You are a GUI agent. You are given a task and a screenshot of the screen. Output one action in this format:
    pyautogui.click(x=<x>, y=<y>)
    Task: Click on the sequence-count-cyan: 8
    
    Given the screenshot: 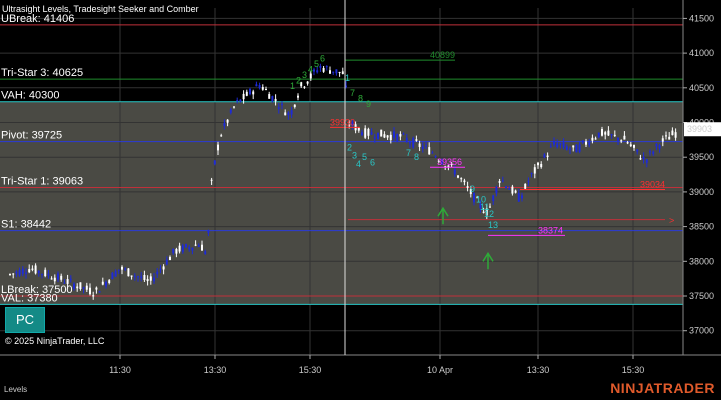 What is the action you would take?
    pyautogui.click(x=416, y=157)
    